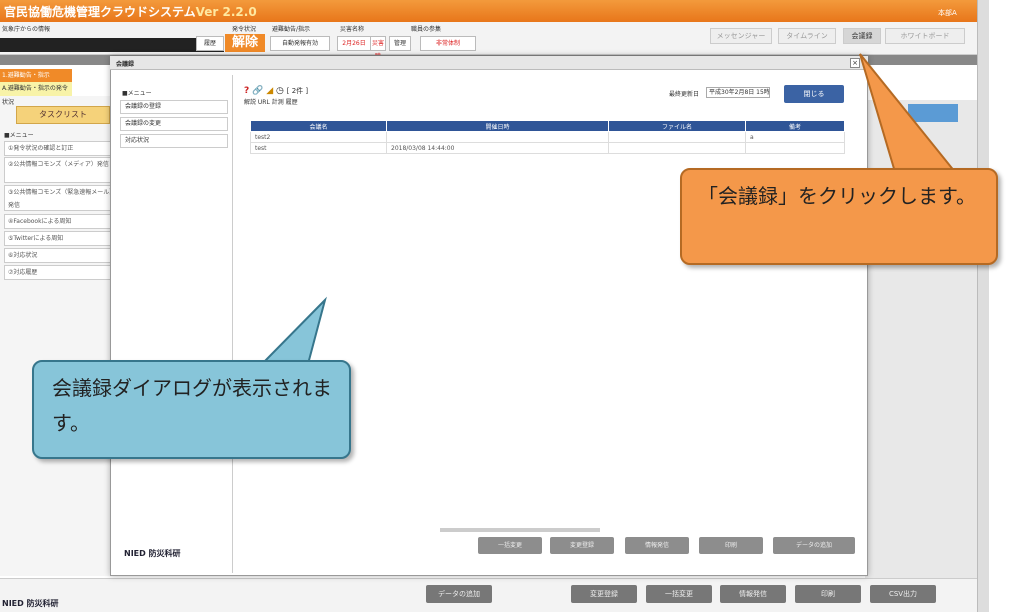  What do you see at coordinates (837, 196) in the screenshot?
I see `callout-orange-text: 「会議録」をクリックします。` at bounding box center [837, 196].